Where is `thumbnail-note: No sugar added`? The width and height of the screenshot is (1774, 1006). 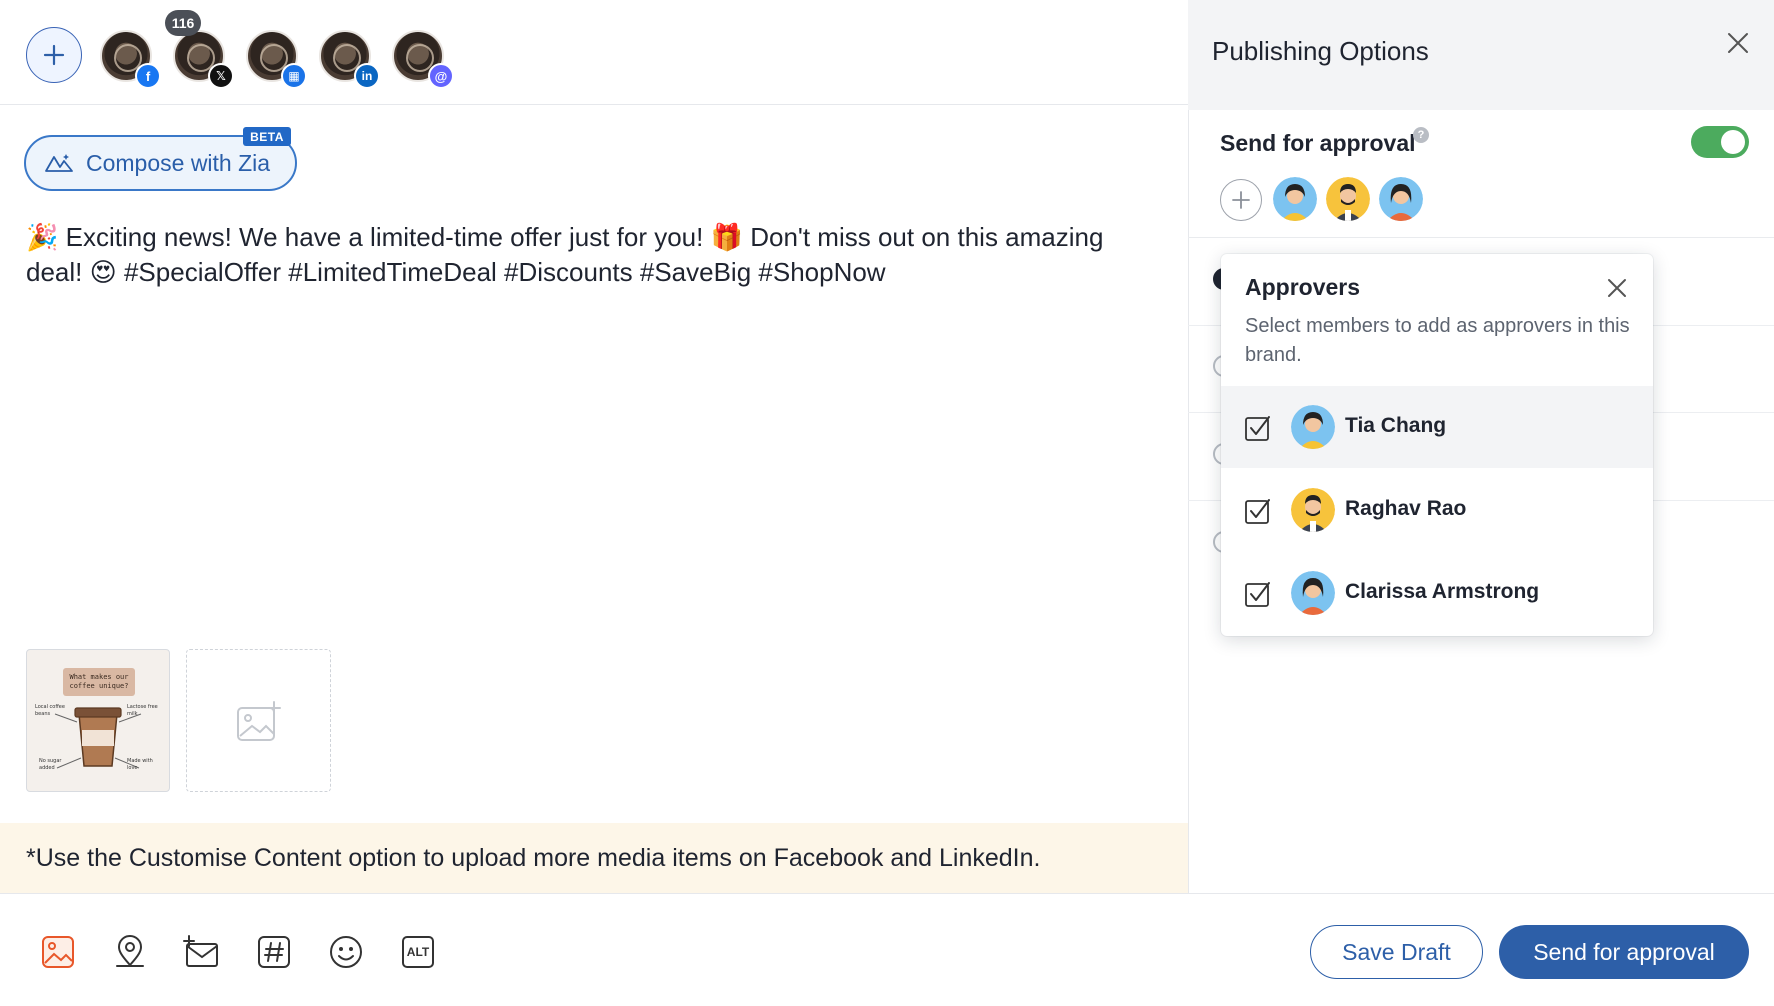
thumbnail-note: No sugar added is located at coordinates (50, 764).